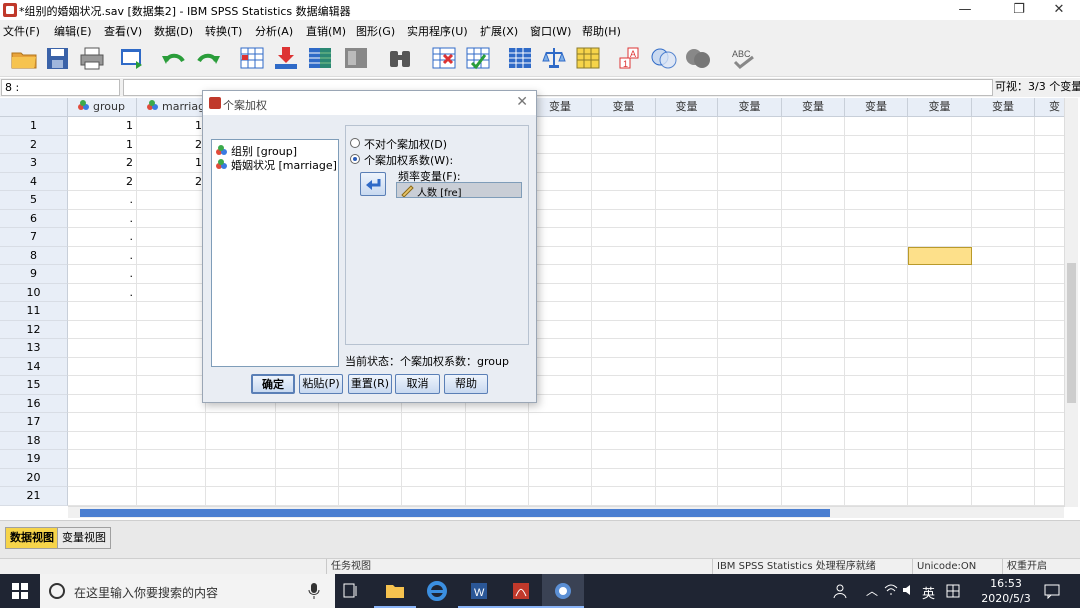 This screenshot has width=1080, height=611. I want to click on menu-transform: 转换(T), so click(223, 31).